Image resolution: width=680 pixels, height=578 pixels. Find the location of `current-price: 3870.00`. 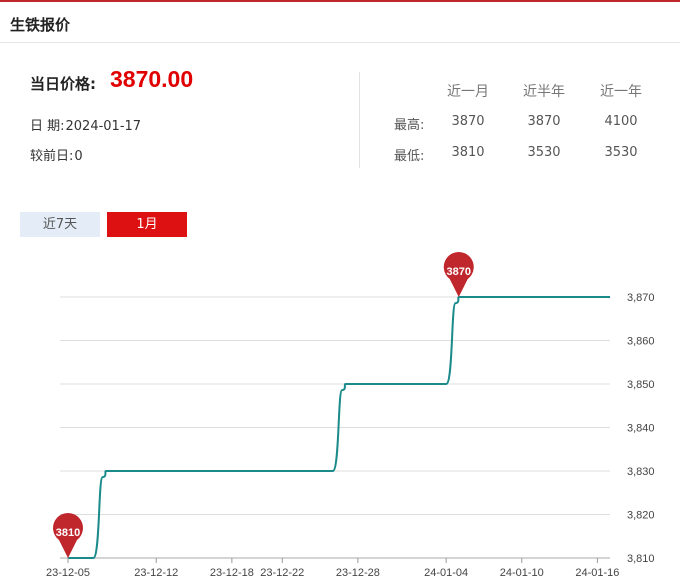

current-price: 3870.00 is located at coordinates (152, 79).